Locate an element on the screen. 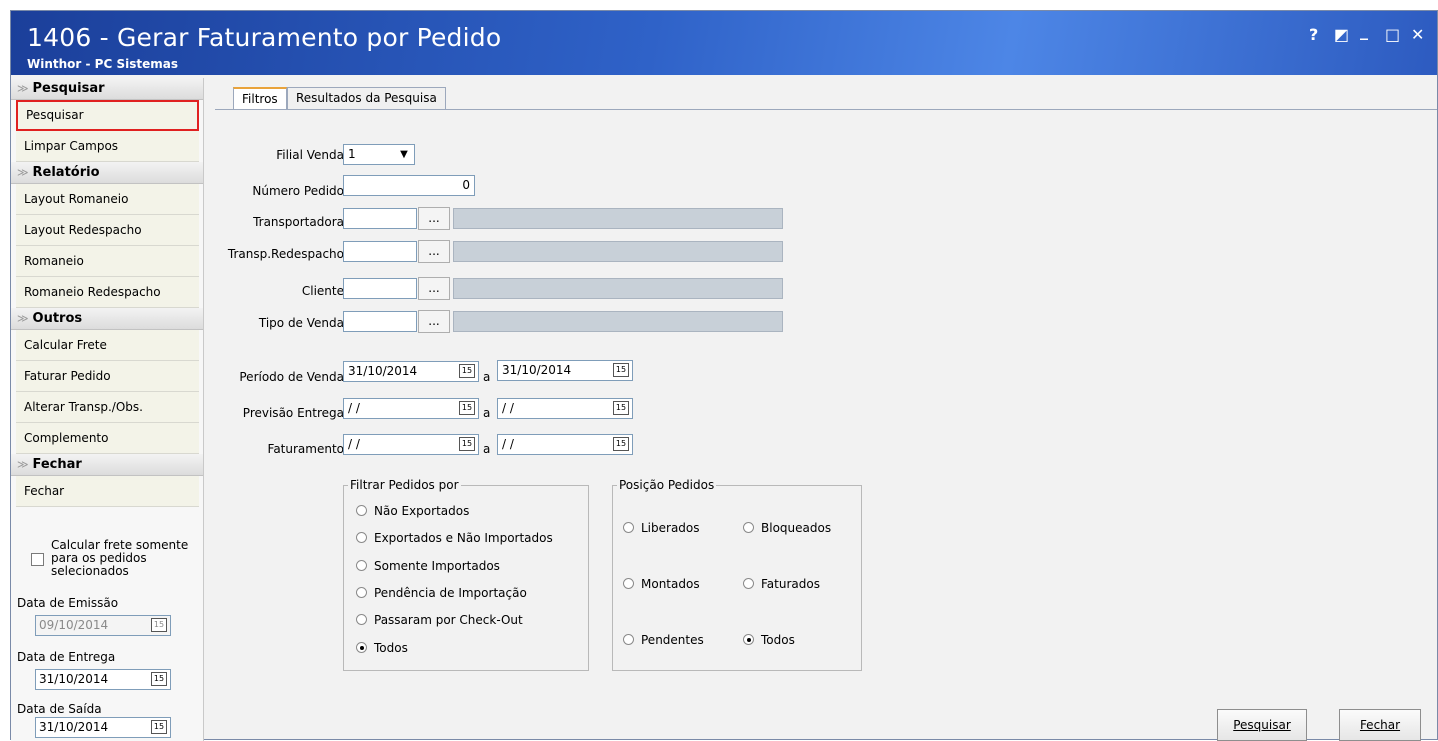 This screenshot has height=741, width=1438. help-icon: ? is located at coordinates (1313, 34).